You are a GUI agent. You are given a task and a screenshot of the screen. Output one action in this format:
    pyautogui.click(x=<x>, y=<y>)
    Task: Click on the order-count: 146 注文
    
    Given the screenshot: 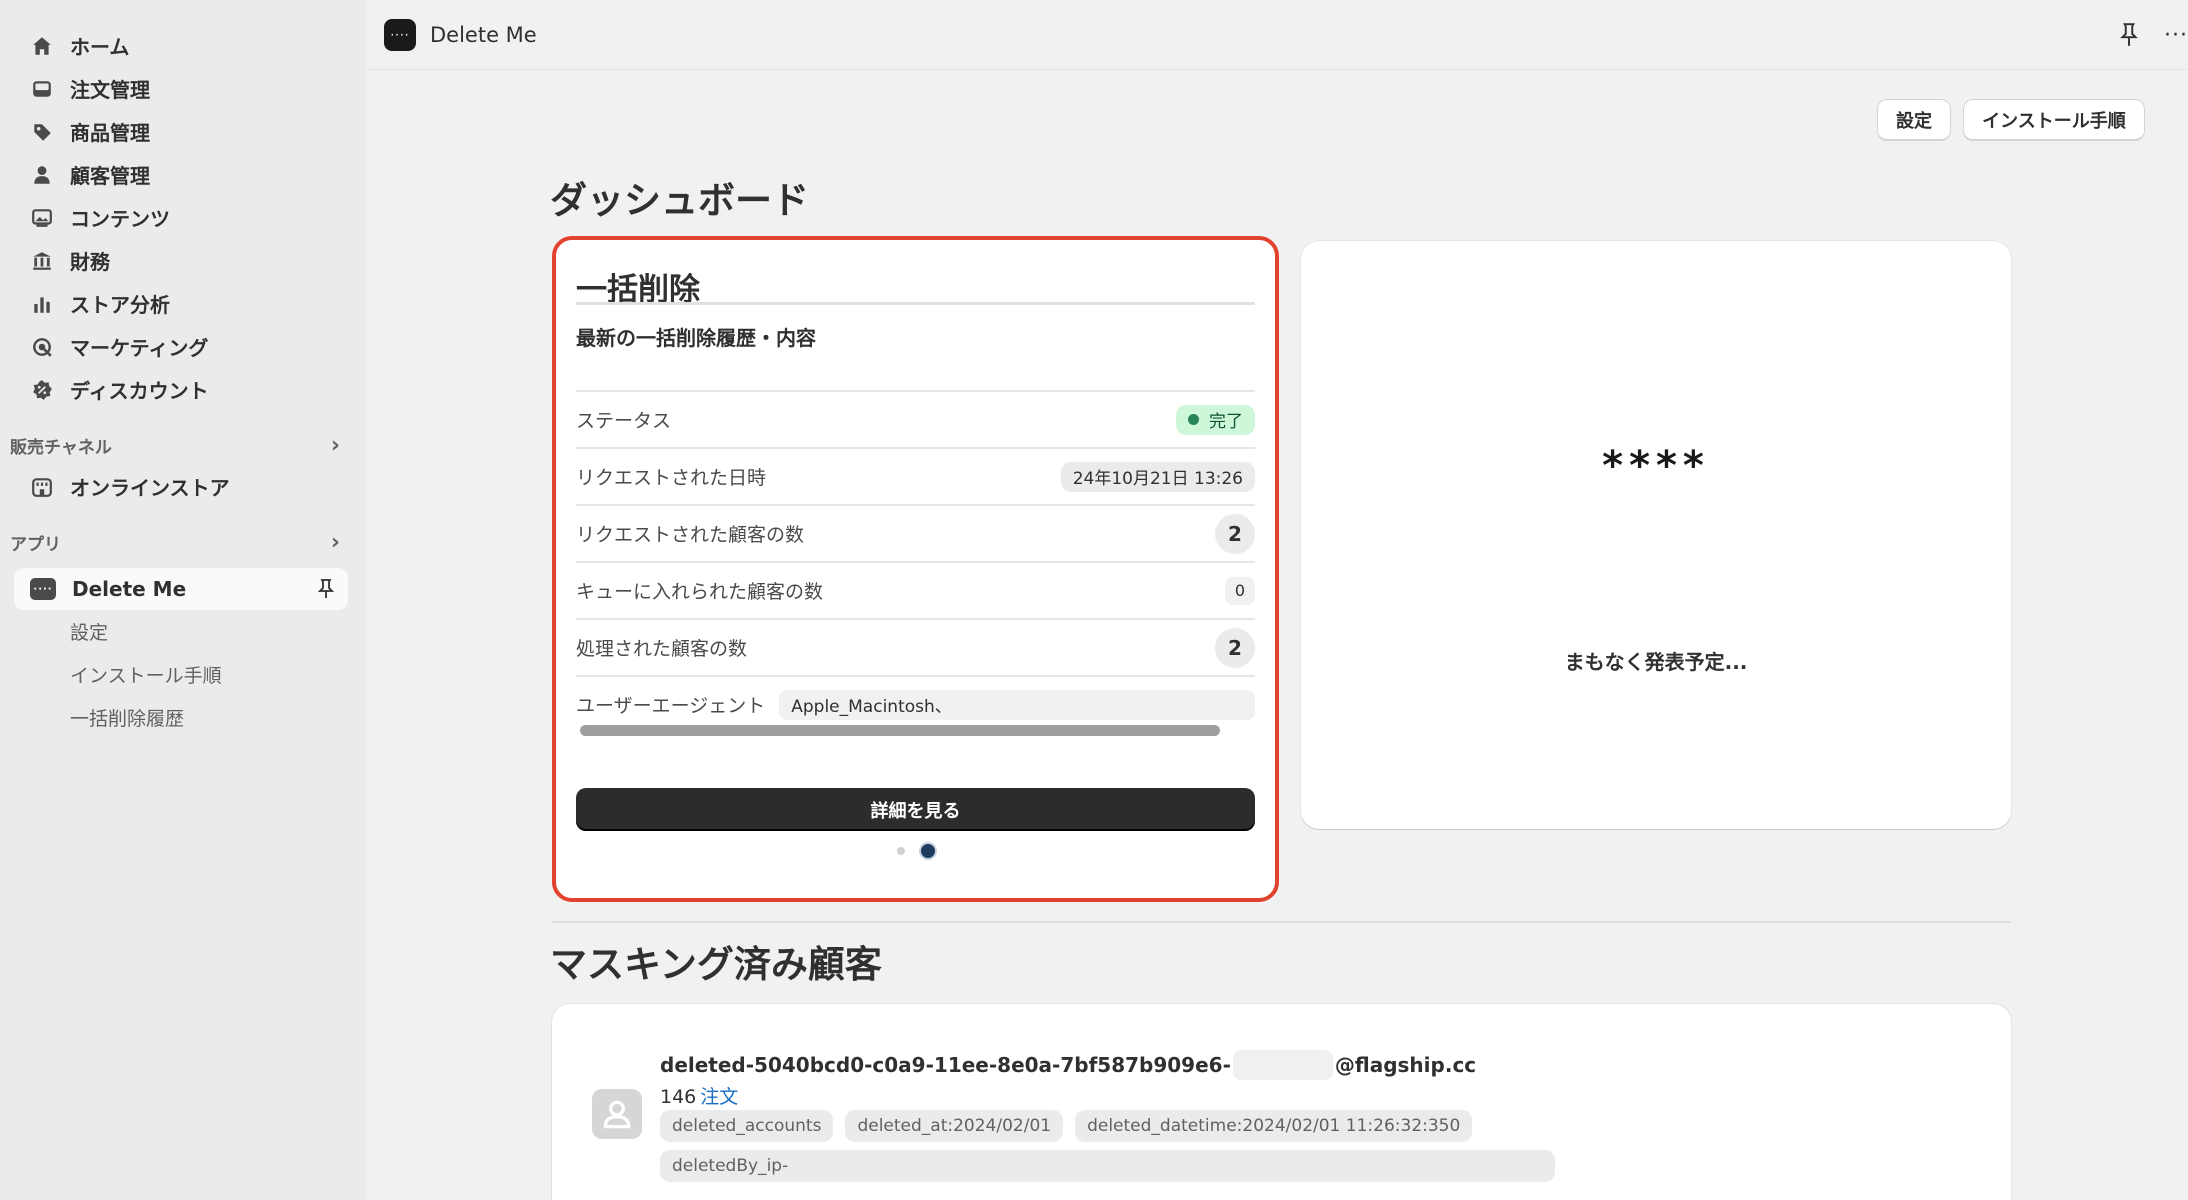 What is the action you would take?
    pyautogui.click(x=699, y=1097)
    